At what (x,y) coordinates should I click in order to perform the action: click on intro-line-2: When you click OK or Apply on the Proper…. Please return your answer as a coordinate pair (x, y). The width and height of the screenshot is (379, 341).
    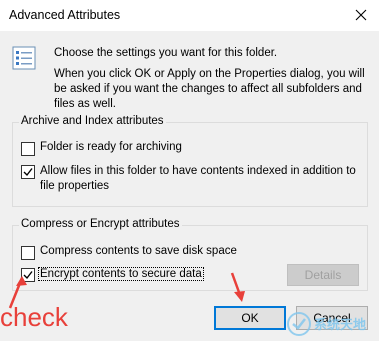
    Looking at the image, I should click on (209, 89).